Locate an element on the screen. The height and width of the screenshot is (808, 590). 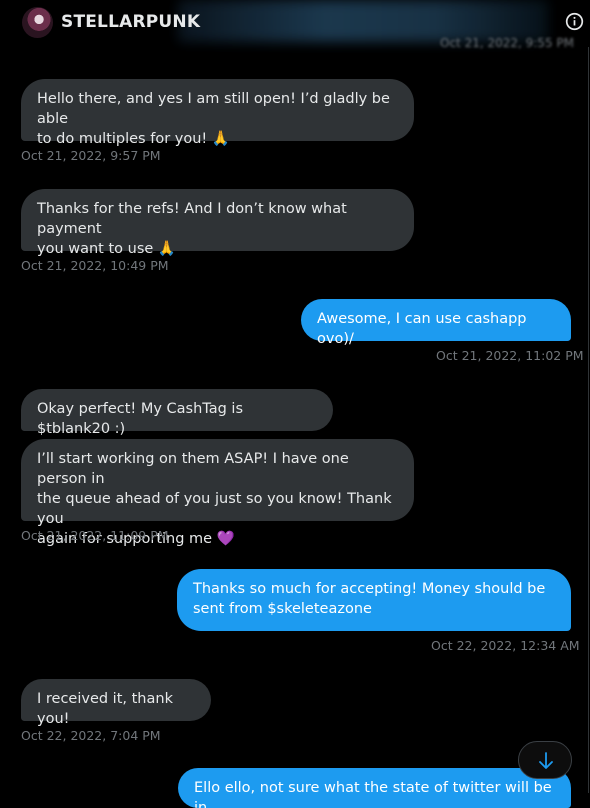
message-timestamp: Oct 22, 2022, 7:04 PM is located at coordinates (91, 735).